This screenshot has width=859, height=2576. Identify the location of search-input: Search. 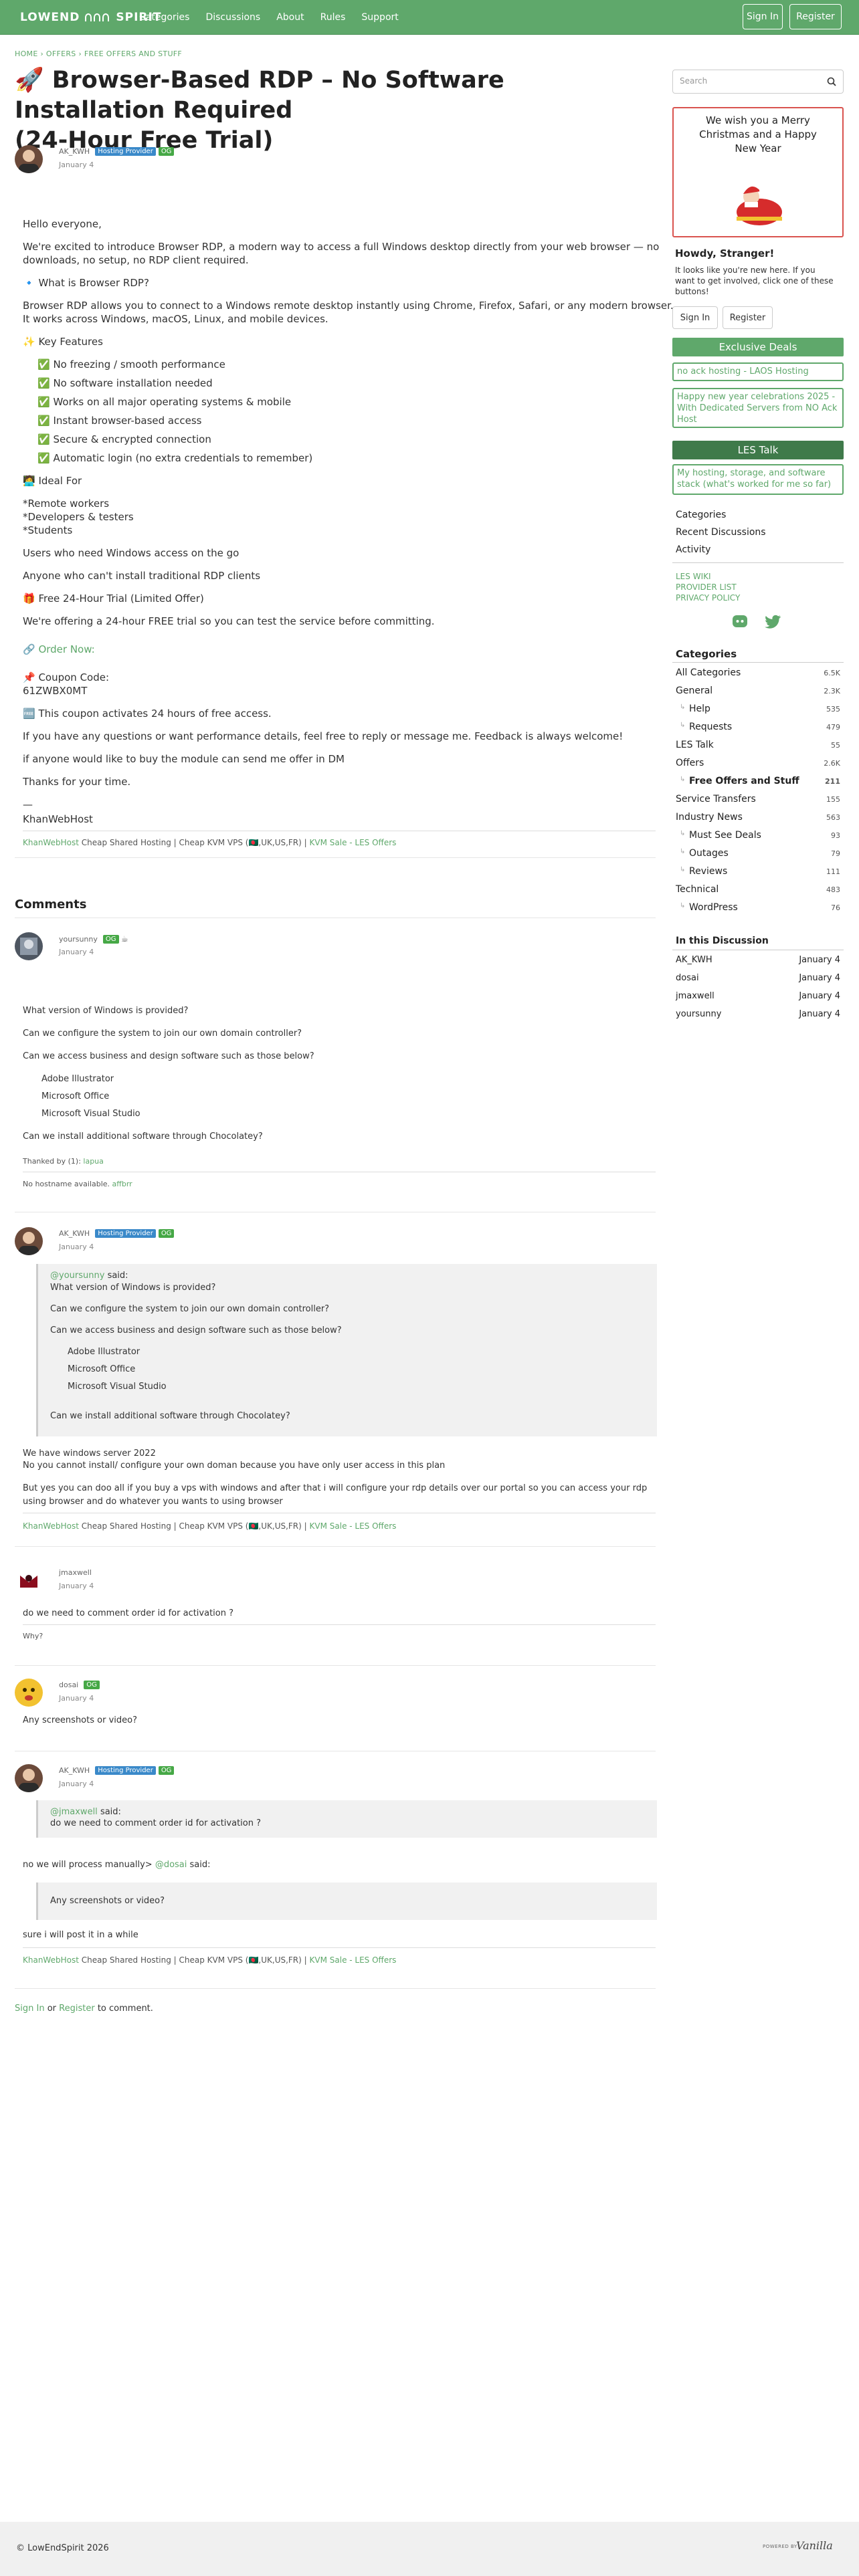
(758, 82).